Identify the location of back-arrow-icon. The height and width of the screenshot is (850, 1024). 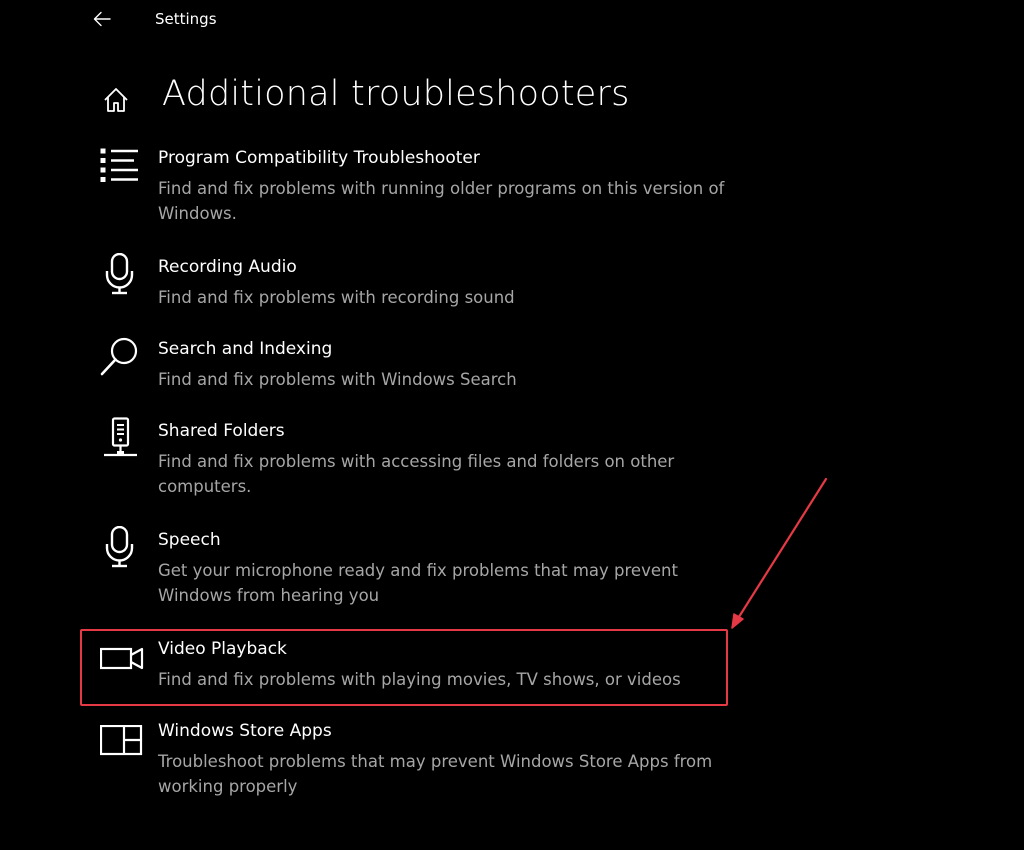
(102, 19).